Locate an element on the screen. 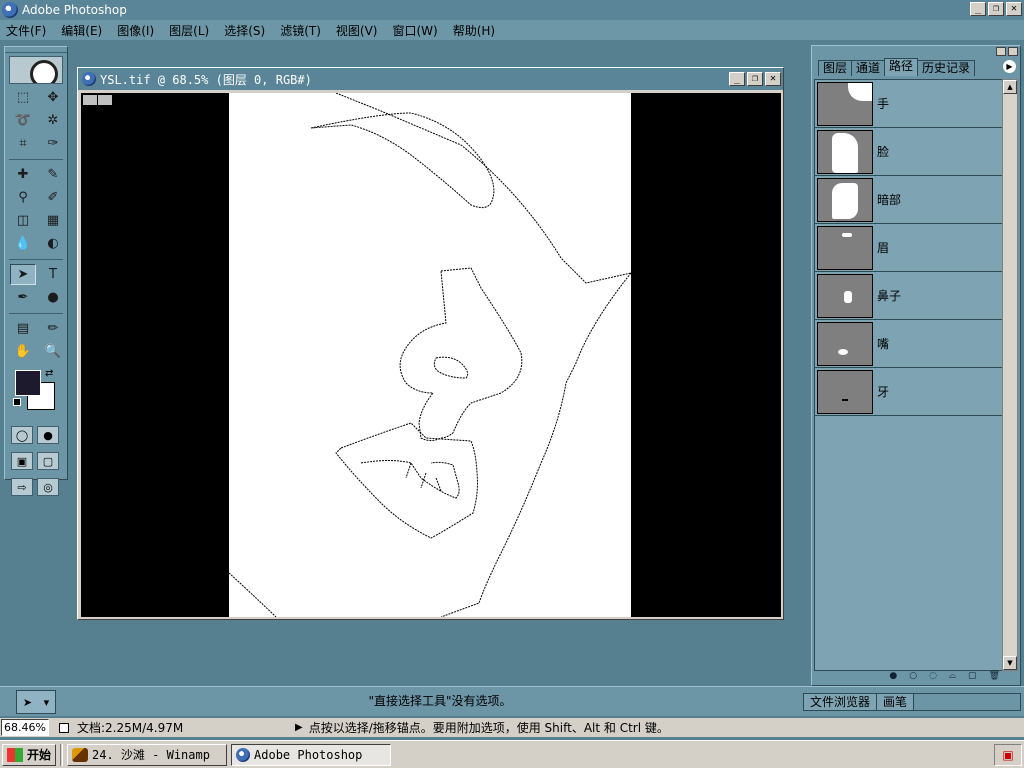 This screenshot has width=1024, height=768. scroll-down-icon: ▼ is located at coordinates (1010, 663).